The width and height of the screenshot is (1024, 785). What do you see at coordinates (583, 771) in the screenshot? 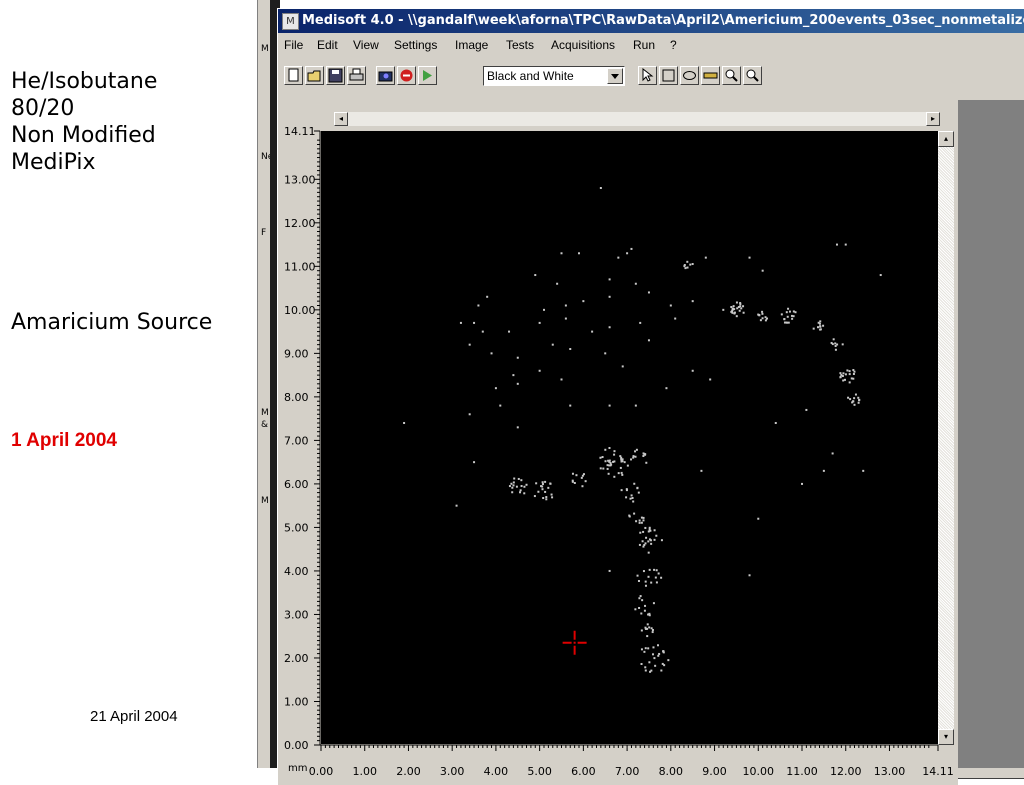
I see `x-tick-label: 6.00` at bounding box center [583, 771].